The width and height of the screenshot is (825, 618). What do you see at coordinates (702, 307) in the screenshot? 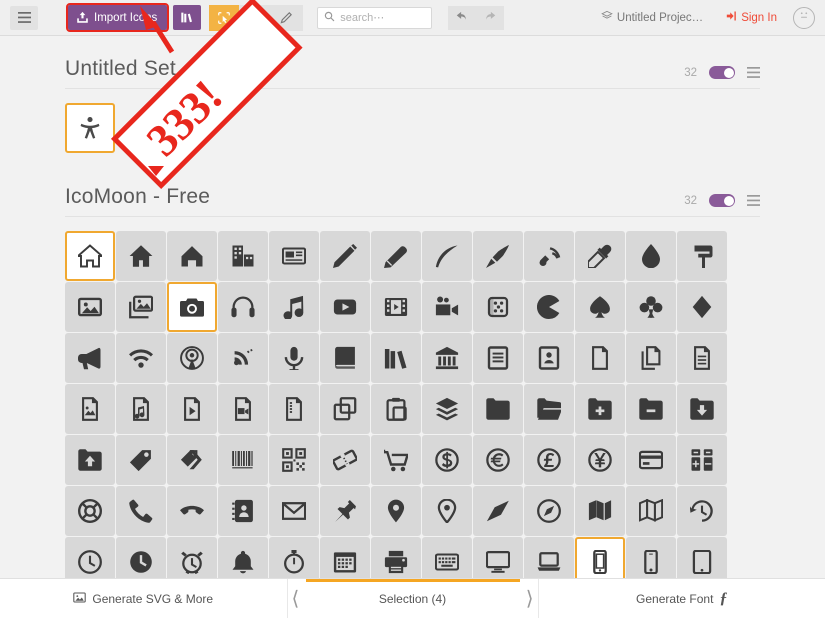
I see `icon-cell-diamonds` at bounding box center [702, 307].